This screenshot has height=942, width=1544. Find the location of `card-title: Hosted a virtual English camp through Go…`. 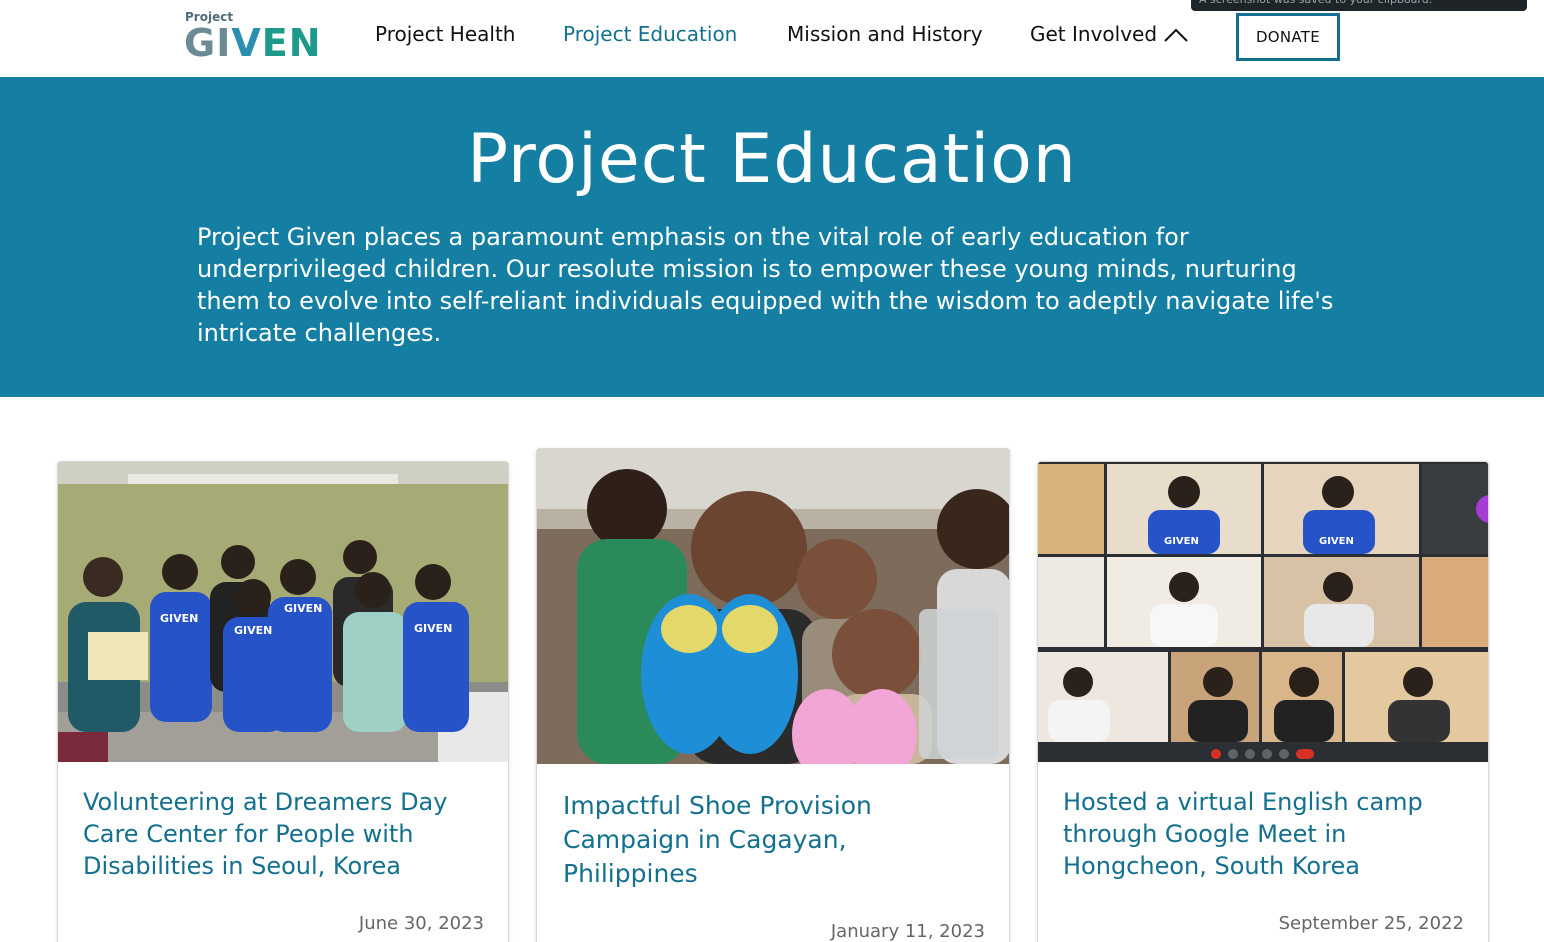

card-title: Hosted a virtual English camp through Go… is located at coordinates (1263, 834).